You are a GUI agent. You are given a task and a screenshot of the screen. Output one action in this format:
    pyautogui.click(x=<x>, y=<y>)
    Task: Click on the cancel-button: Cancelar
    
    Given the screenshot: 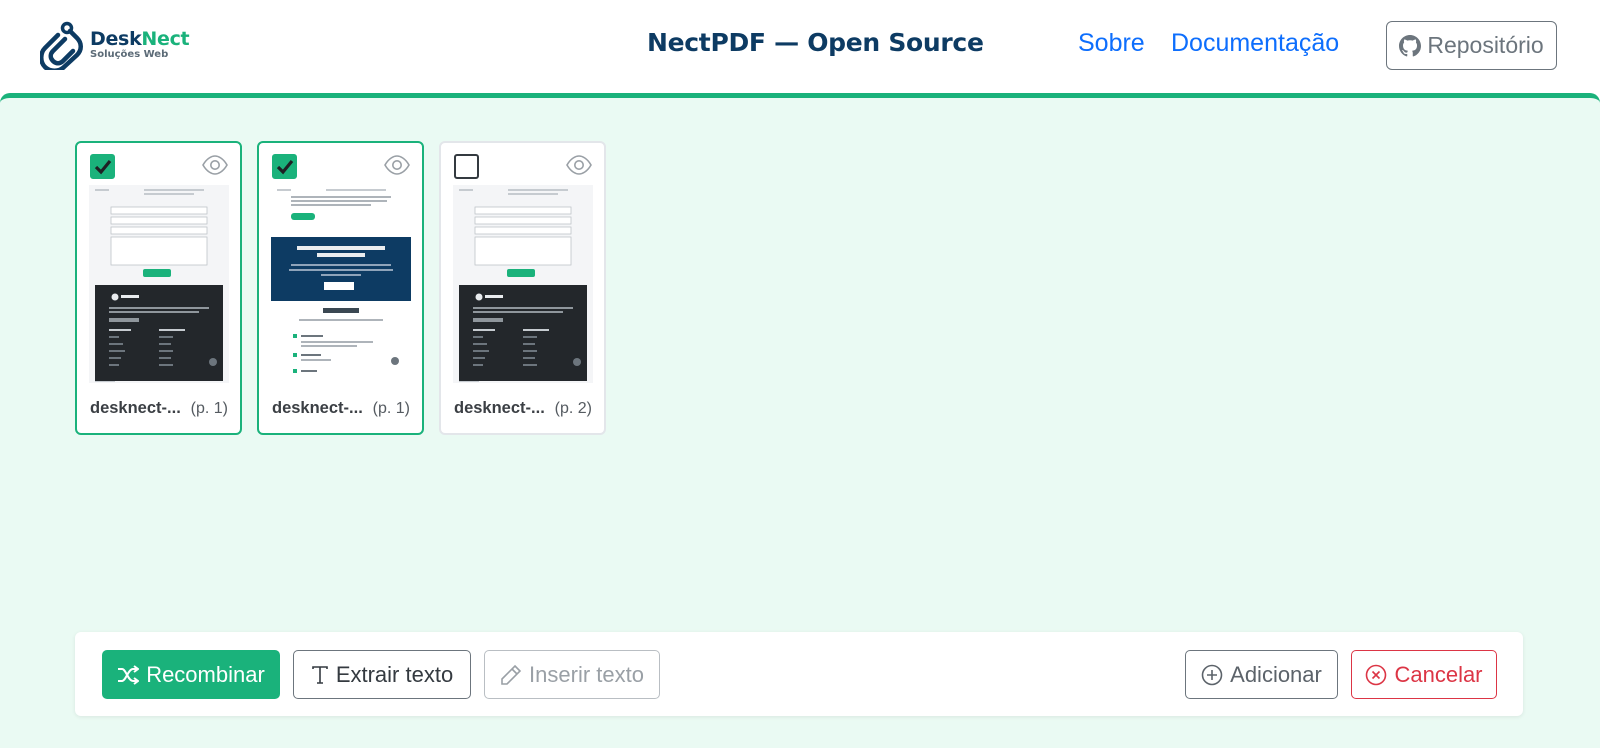 What is the action you would take?
    pyautogui.click(x=1424, y=674)
    